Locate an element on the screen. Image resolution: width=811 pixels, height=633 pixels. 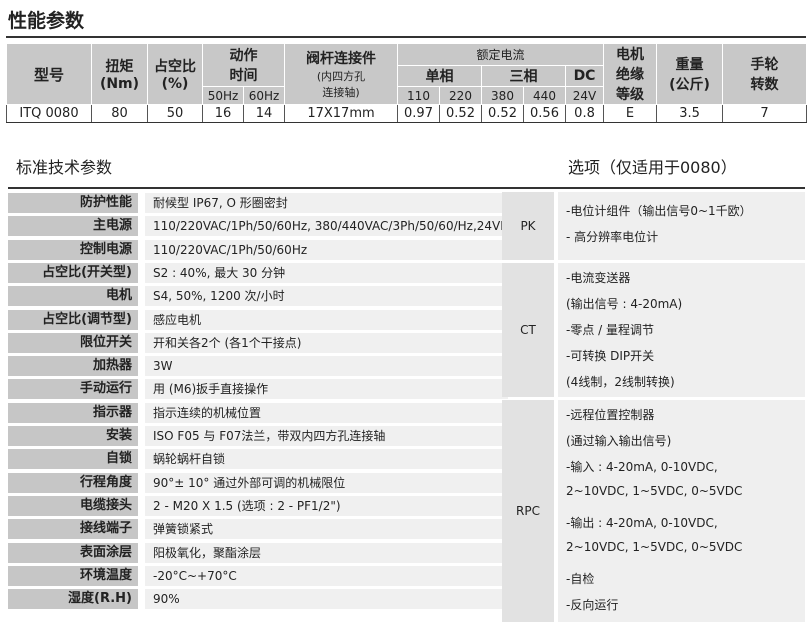
header-50hz: 50Hz is located at coordinates (223, 95).